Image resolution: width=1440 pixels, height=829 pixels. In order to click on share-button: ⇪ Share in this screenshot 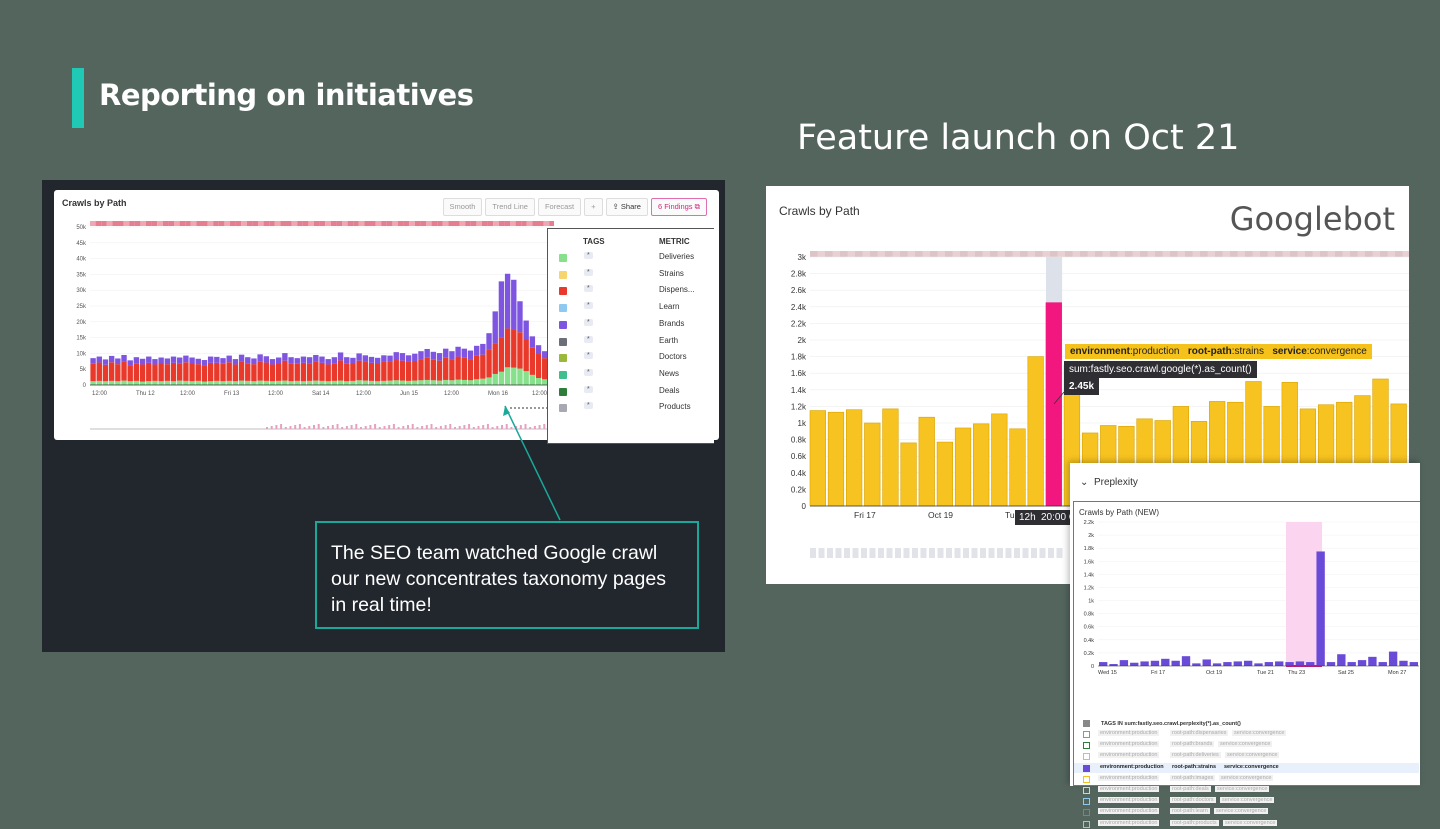, I will do `click(626, 207)`.